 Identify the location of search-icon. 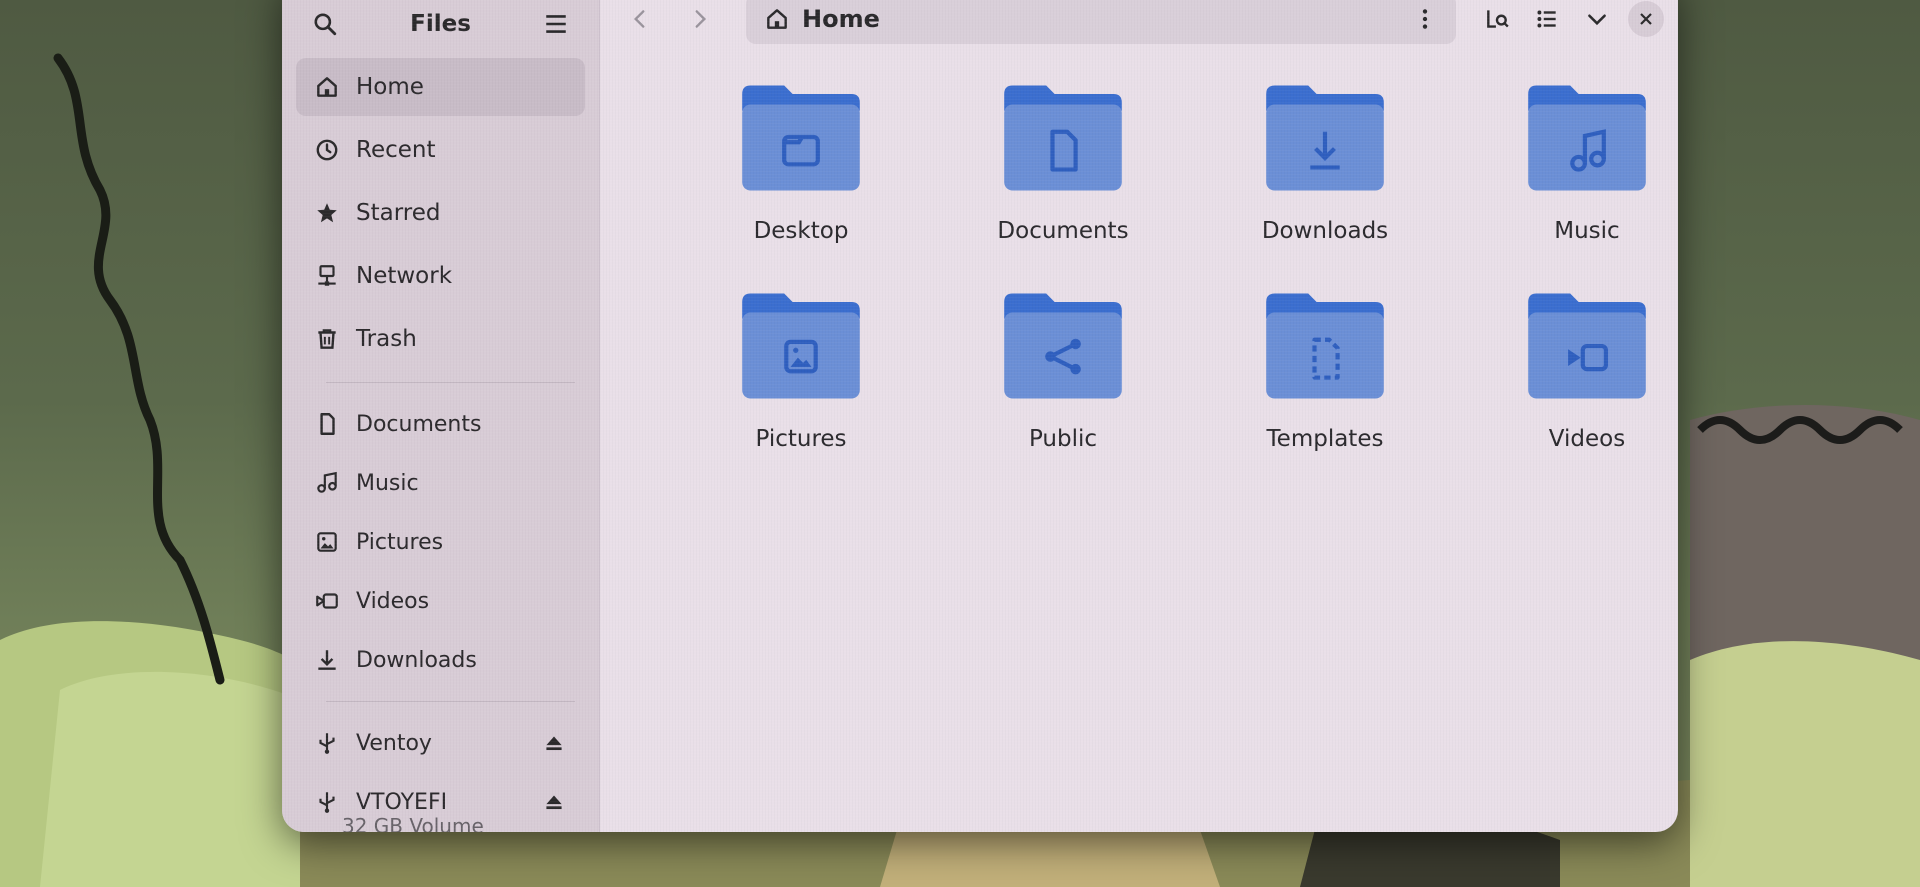
(325, 24).